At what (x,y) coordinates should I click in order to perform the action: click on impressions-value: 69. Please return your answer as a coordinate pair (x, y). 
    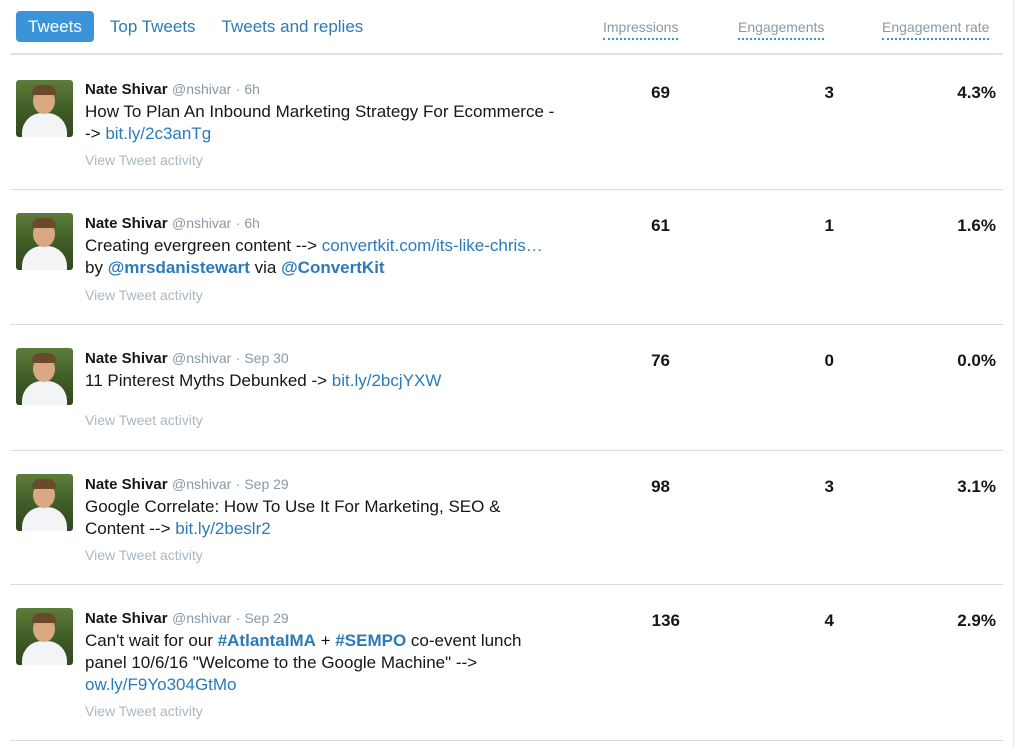
    Looking at the image, I should click on (660, 92).